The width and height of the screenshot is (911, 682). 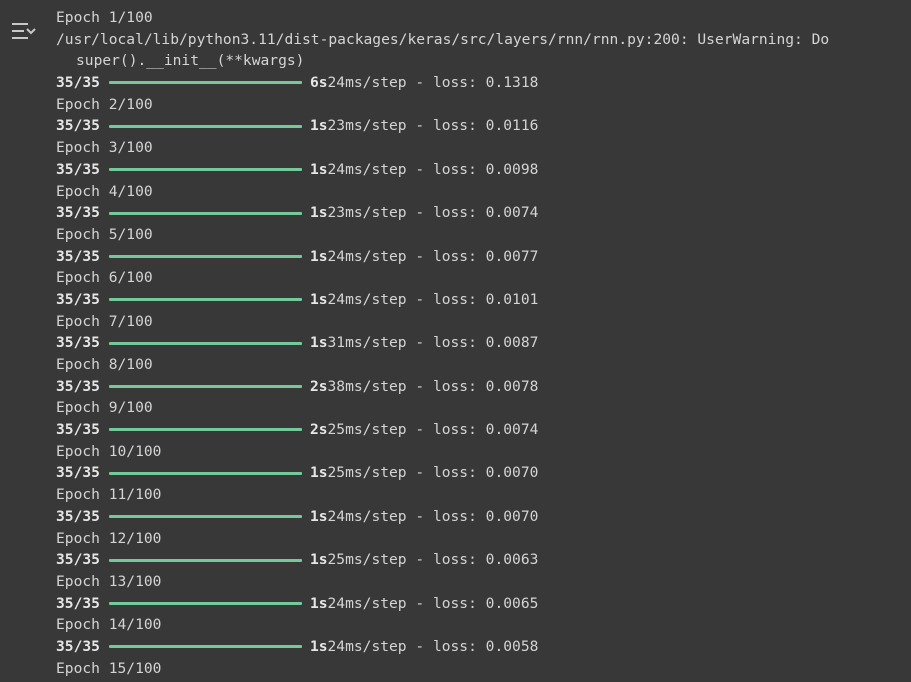 What do you see at coordinates (318, 83) in the screenshot?
I see `elapsed-time: 6s` at bounding box center [318, 83].